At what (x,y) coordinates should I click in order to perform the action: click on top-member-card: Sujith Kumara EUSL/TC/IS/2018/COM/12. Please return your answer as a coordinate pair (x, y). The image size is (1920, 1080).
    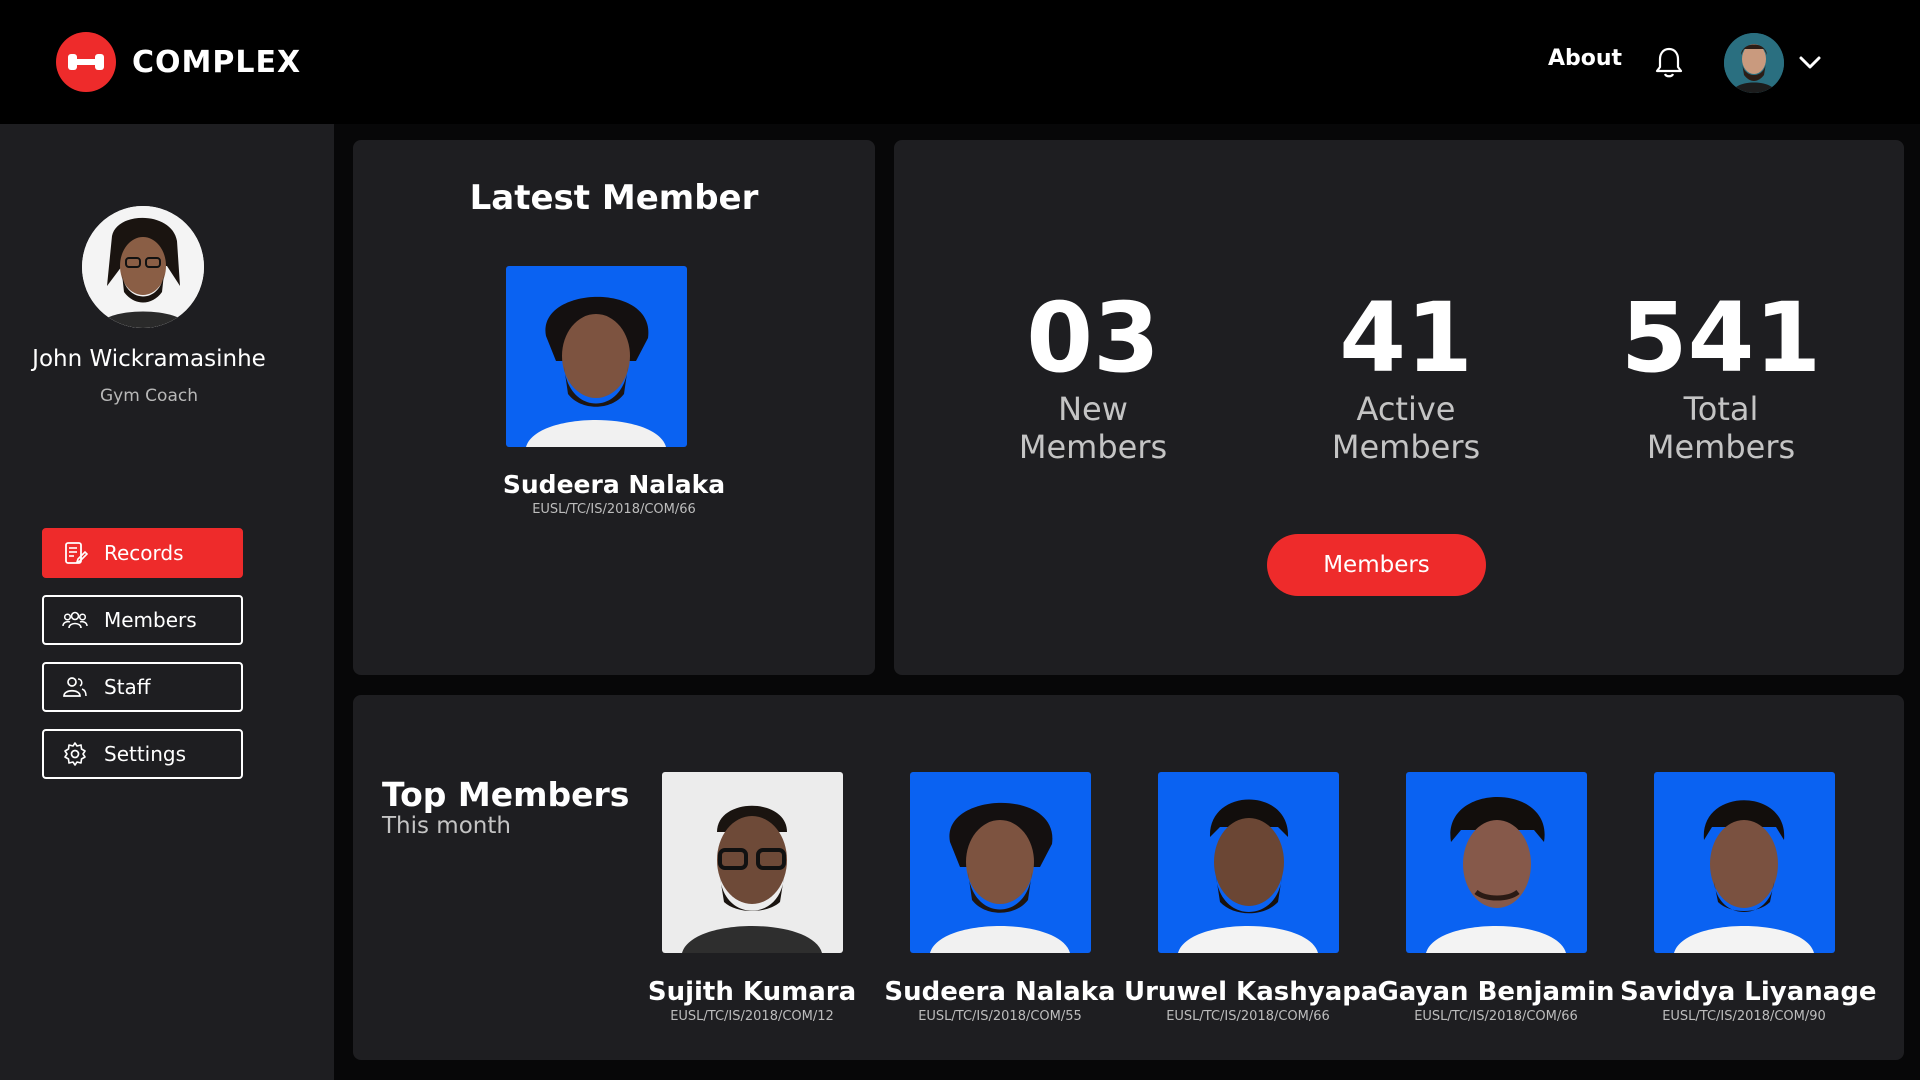
    Looking at the image, I should click on (752, 898).